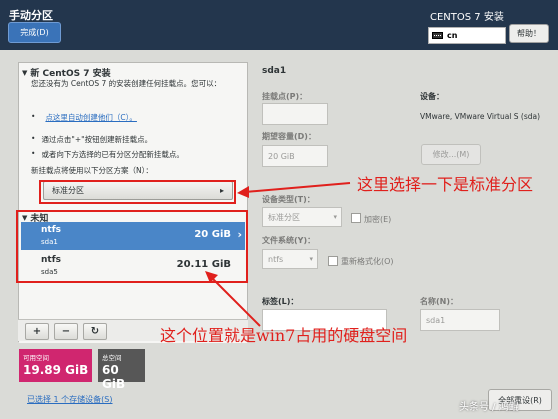  Describe the element at coordinates (297, 187) in the screenshot. I see `arrow-line-scheme` at that location.